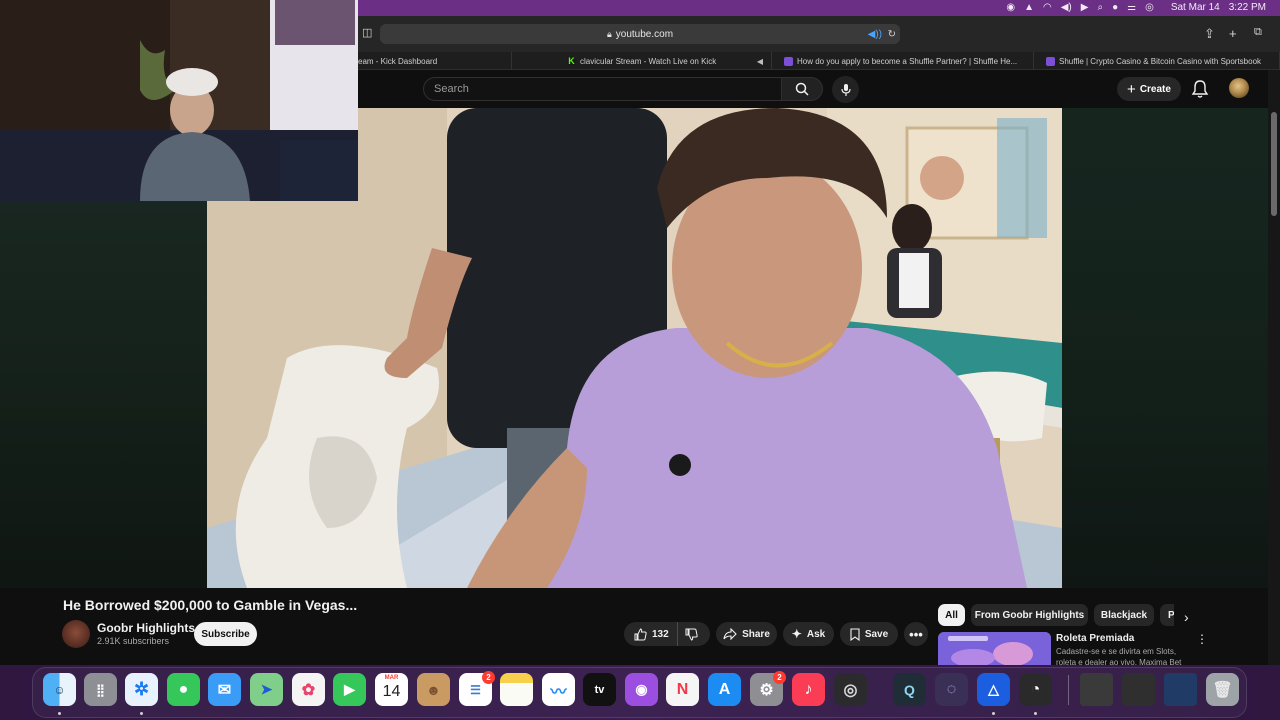 This screenshot has width=1280, height=720. I want to click on tv-label: tv, so click(599, 689).